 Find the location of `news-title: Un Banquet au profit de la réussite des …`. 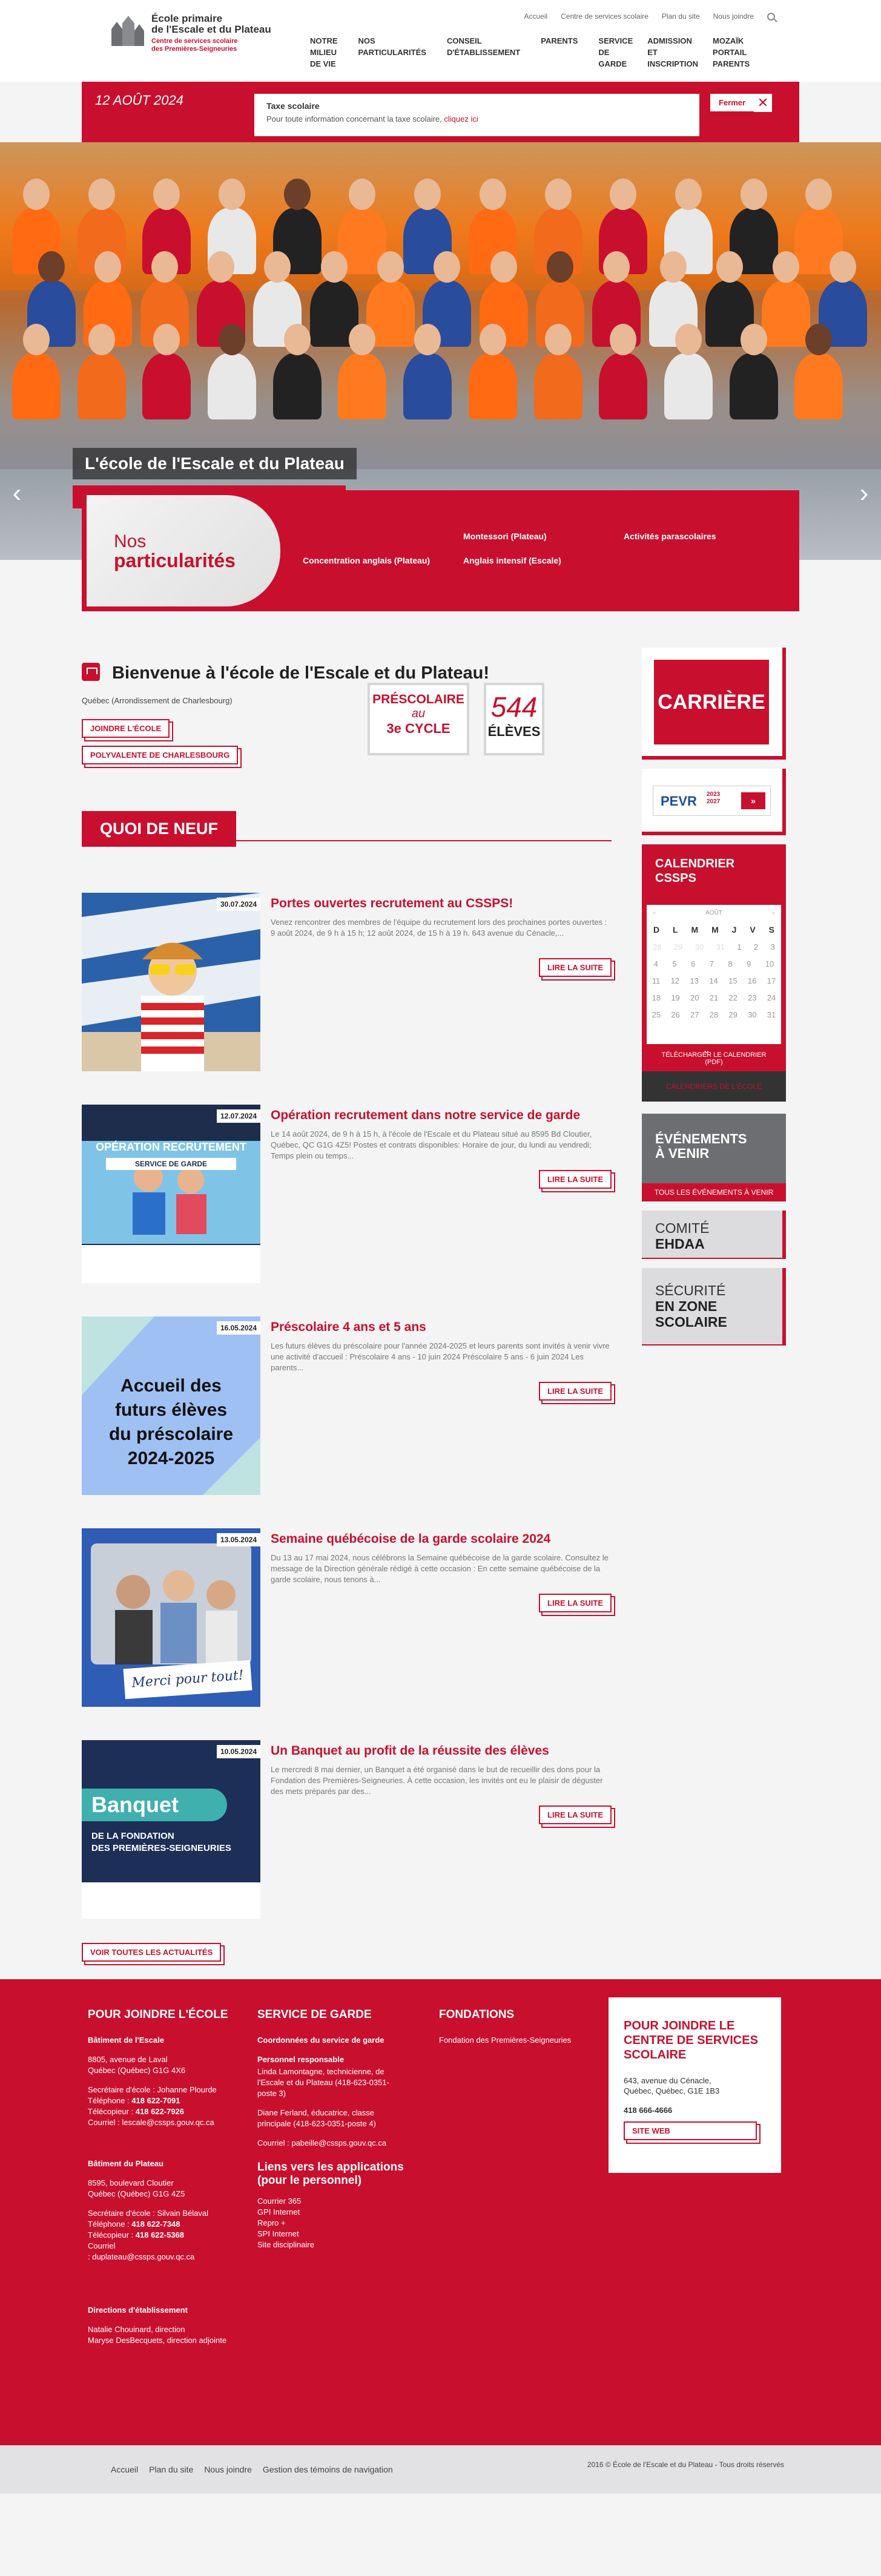

news-title: Un Banquet au profit de la réussite des … is located at coordinates (440, 1751).